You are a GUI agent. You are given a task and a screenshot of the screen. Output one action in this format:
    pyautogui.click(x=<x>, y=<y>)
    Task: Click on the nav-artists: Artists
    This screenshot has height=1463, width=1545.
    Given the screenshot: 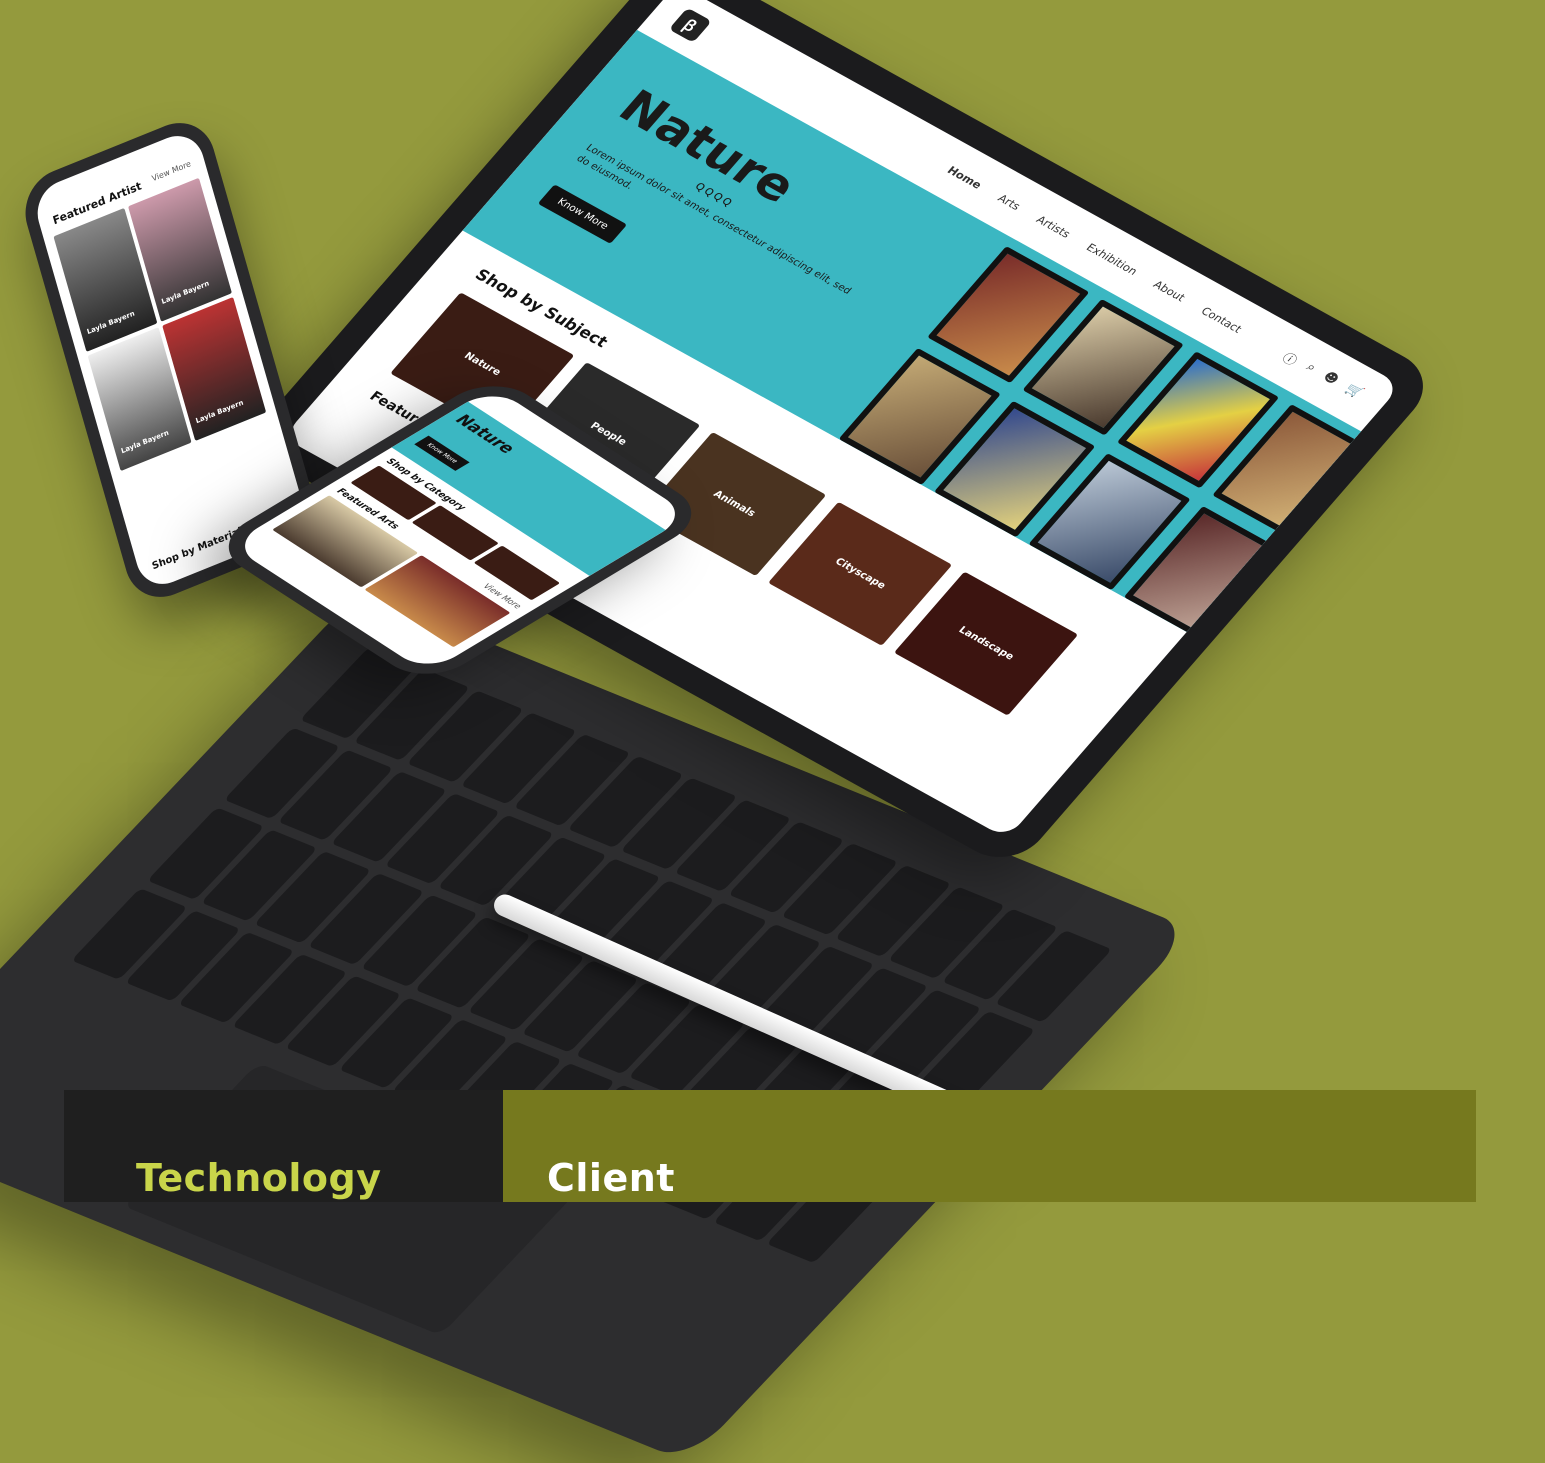 What is the action you would take?
    pyautogui.click(x=1054, y=226)
    